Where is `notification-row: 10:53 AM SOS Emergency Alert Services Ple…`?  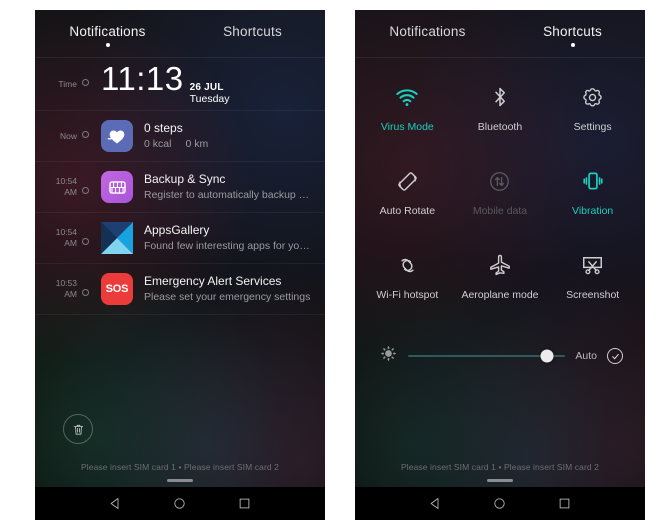
notification-row: 10:53 AM SOS Emergency Alert Services Ple… is located at coordinates (180, 289).